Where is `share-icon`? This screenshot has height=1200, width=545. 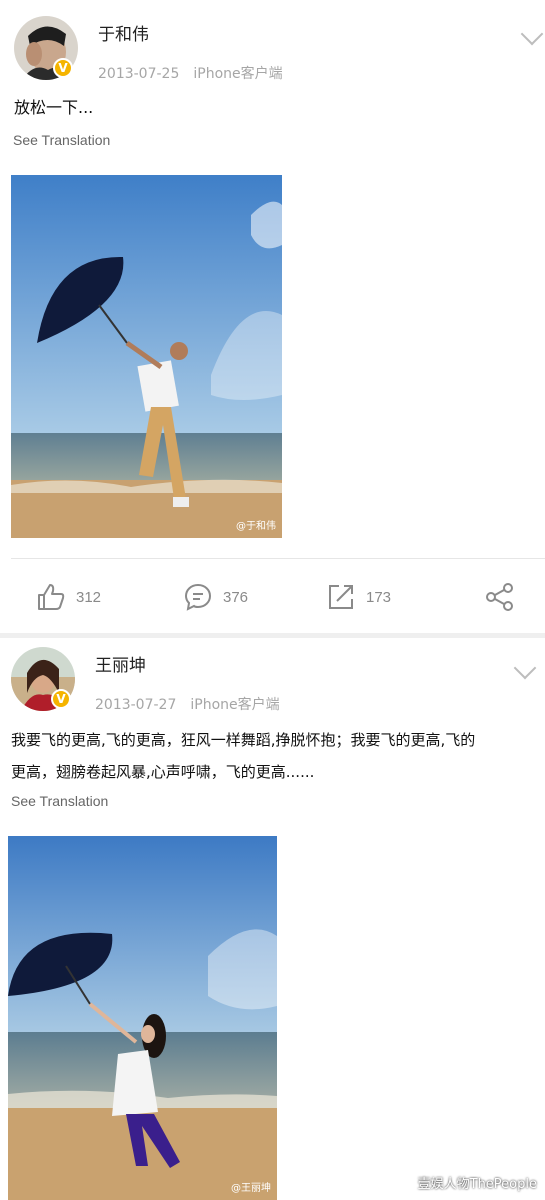 share-icon is located at coordinates (499, 597).